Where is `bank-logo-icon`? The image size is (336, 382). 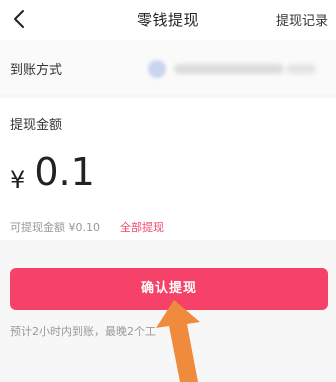 bank-logo-icon is located at coordinates (157, 69).